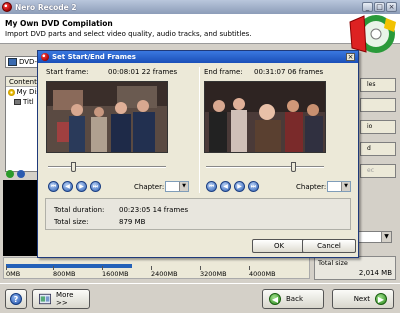 This screenshot has height=313, width=400. What do you see at coordinates (10, 174) in the screenshot?
I see `green-status-icon` at bounding box center [10, 174].